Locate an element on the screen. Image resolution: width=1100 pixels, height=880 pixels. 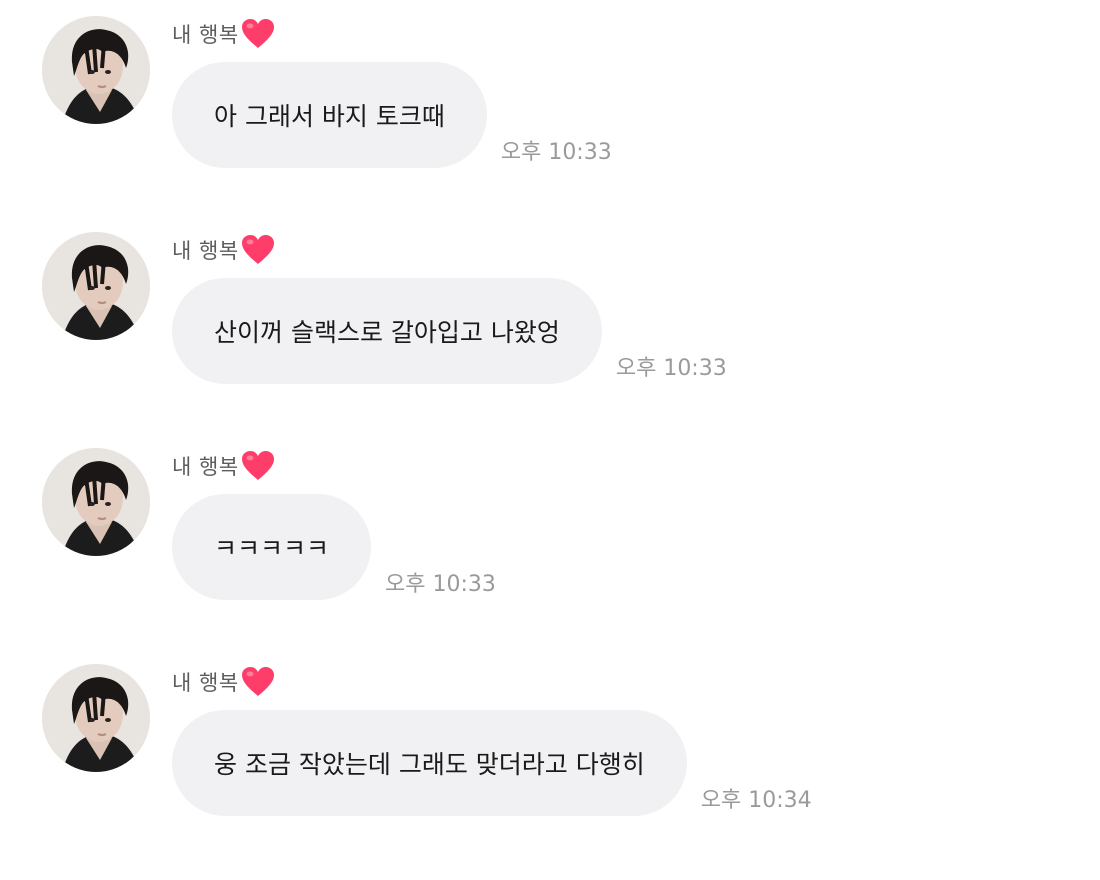
message-row: 웅 조금 작았는데 그래도 맞더라고 다행히 오후 10:34 is located at coordinates (492, 763).